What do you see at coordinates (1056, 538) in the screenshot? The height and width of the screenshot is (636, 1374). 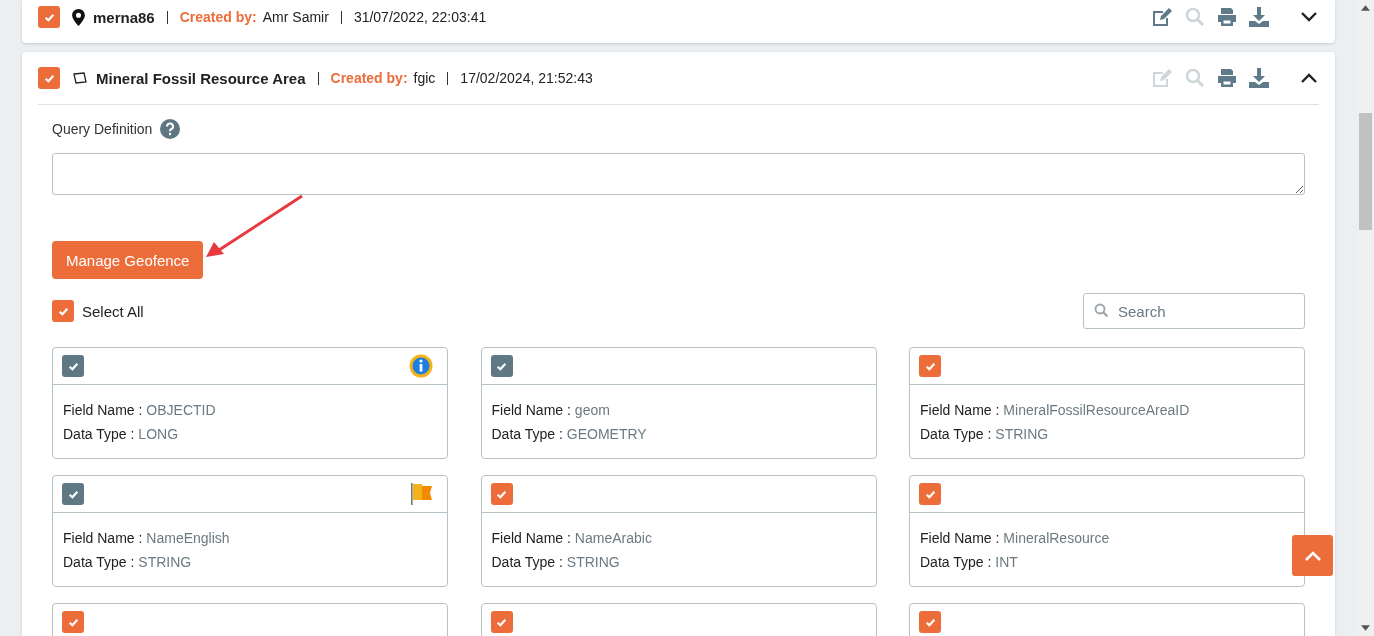 I see `field-name-value: MineralResource` at bounding box center [1056, 538].